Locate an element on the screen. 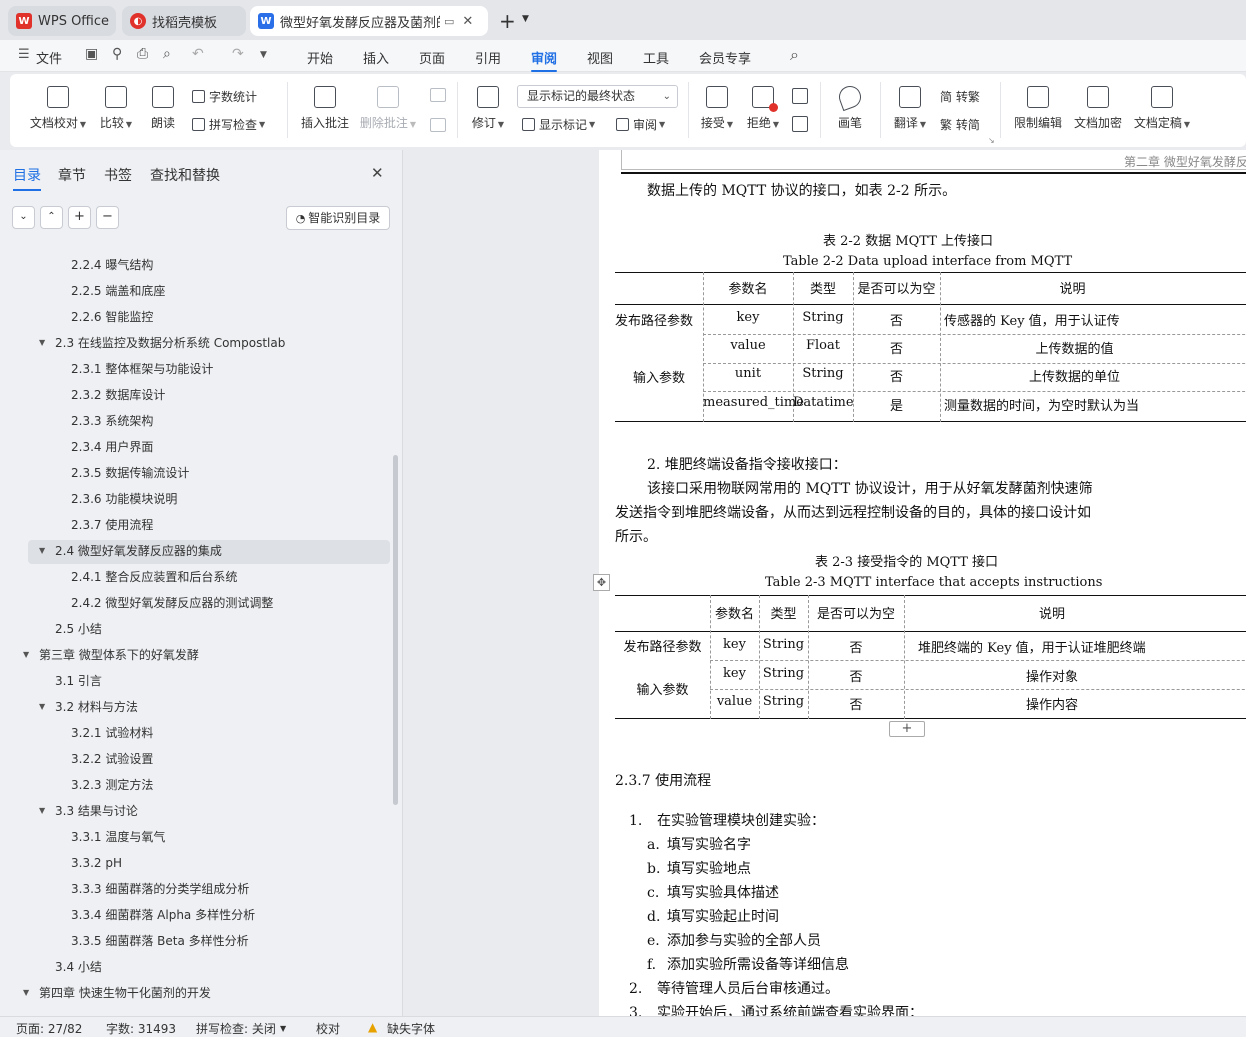 The width and height of the screenshot is (1246, 1037). nav-tab-chapters: 章节 is located at coordinates (72, 175).